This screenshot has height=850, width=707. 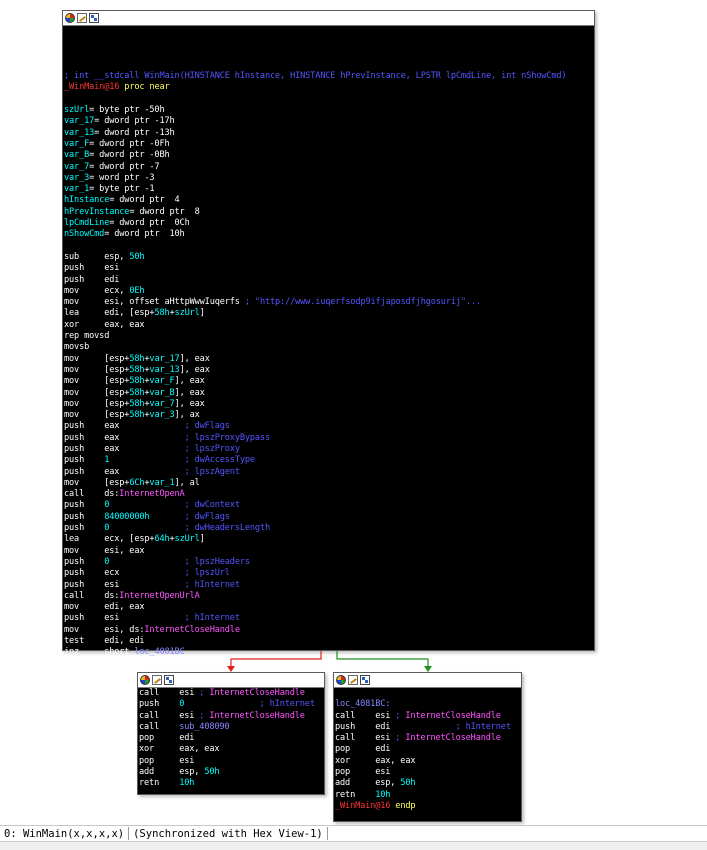 I want to click on code-line: var_B= dword ptr -0Bh, so click(x=329, y=155).